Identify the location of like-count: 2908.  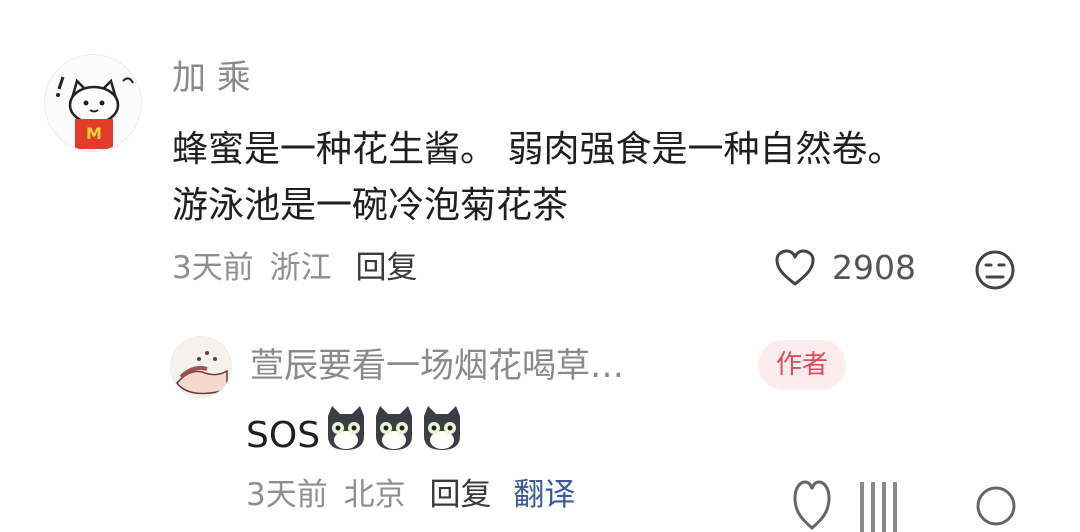
(874, 267).